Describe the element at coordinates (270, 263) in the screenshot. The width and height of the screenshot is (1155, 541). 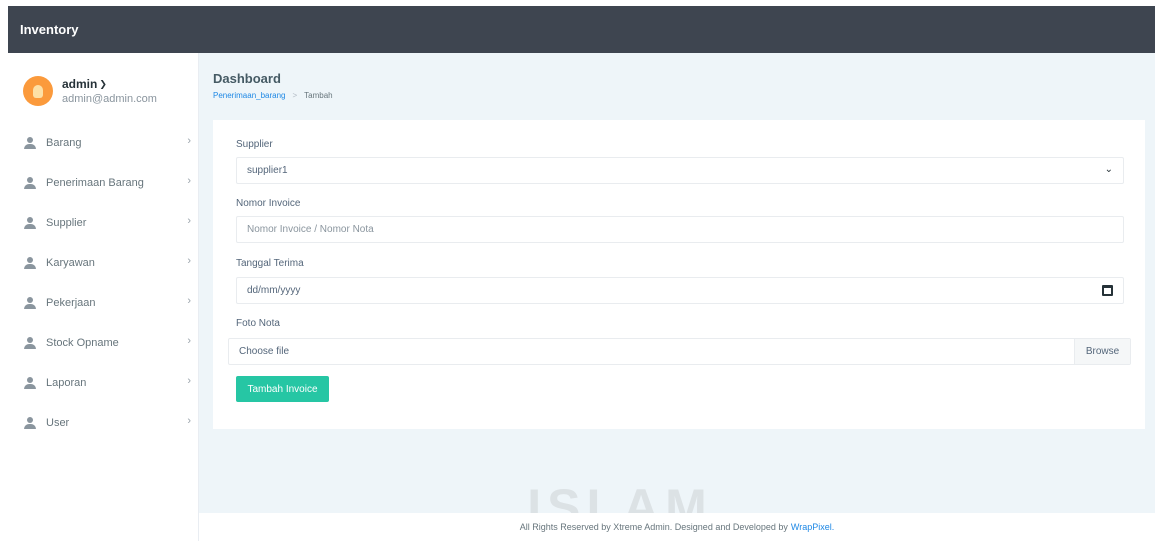
I see `date-label: Tanggal Terima` at that location.